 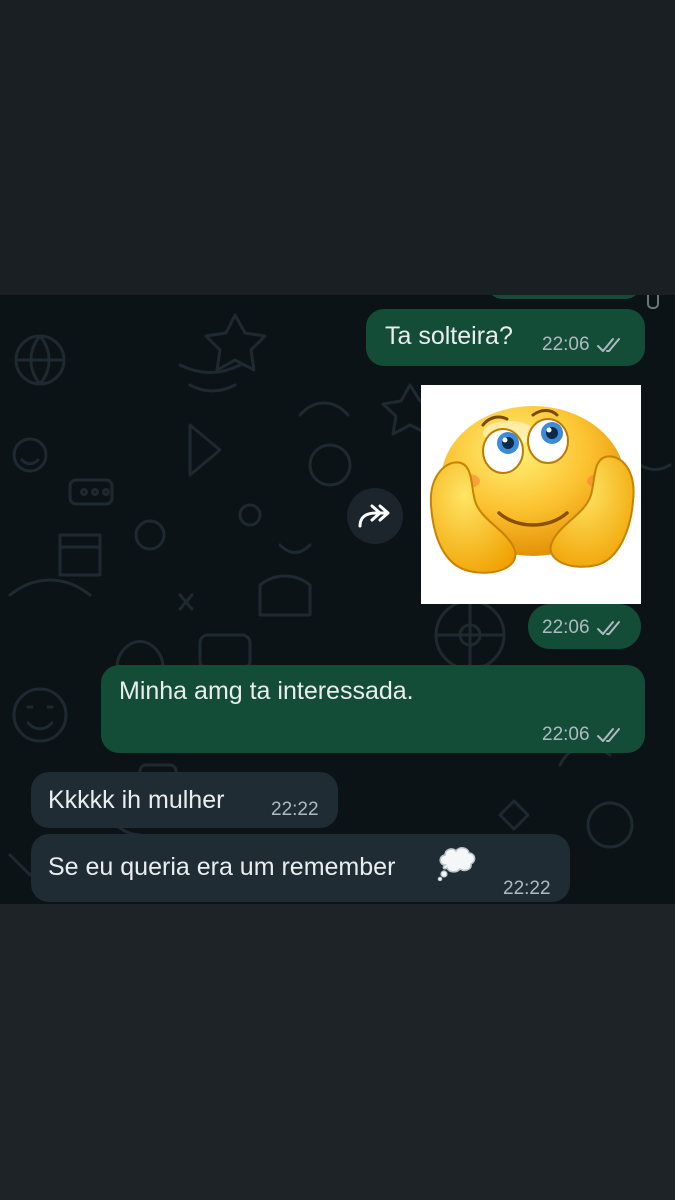 What do you see at coordinates (266, 691) in the screenshot?
I see `message-text: Minha amg ta interessada.` at bounding box center [266, 691].